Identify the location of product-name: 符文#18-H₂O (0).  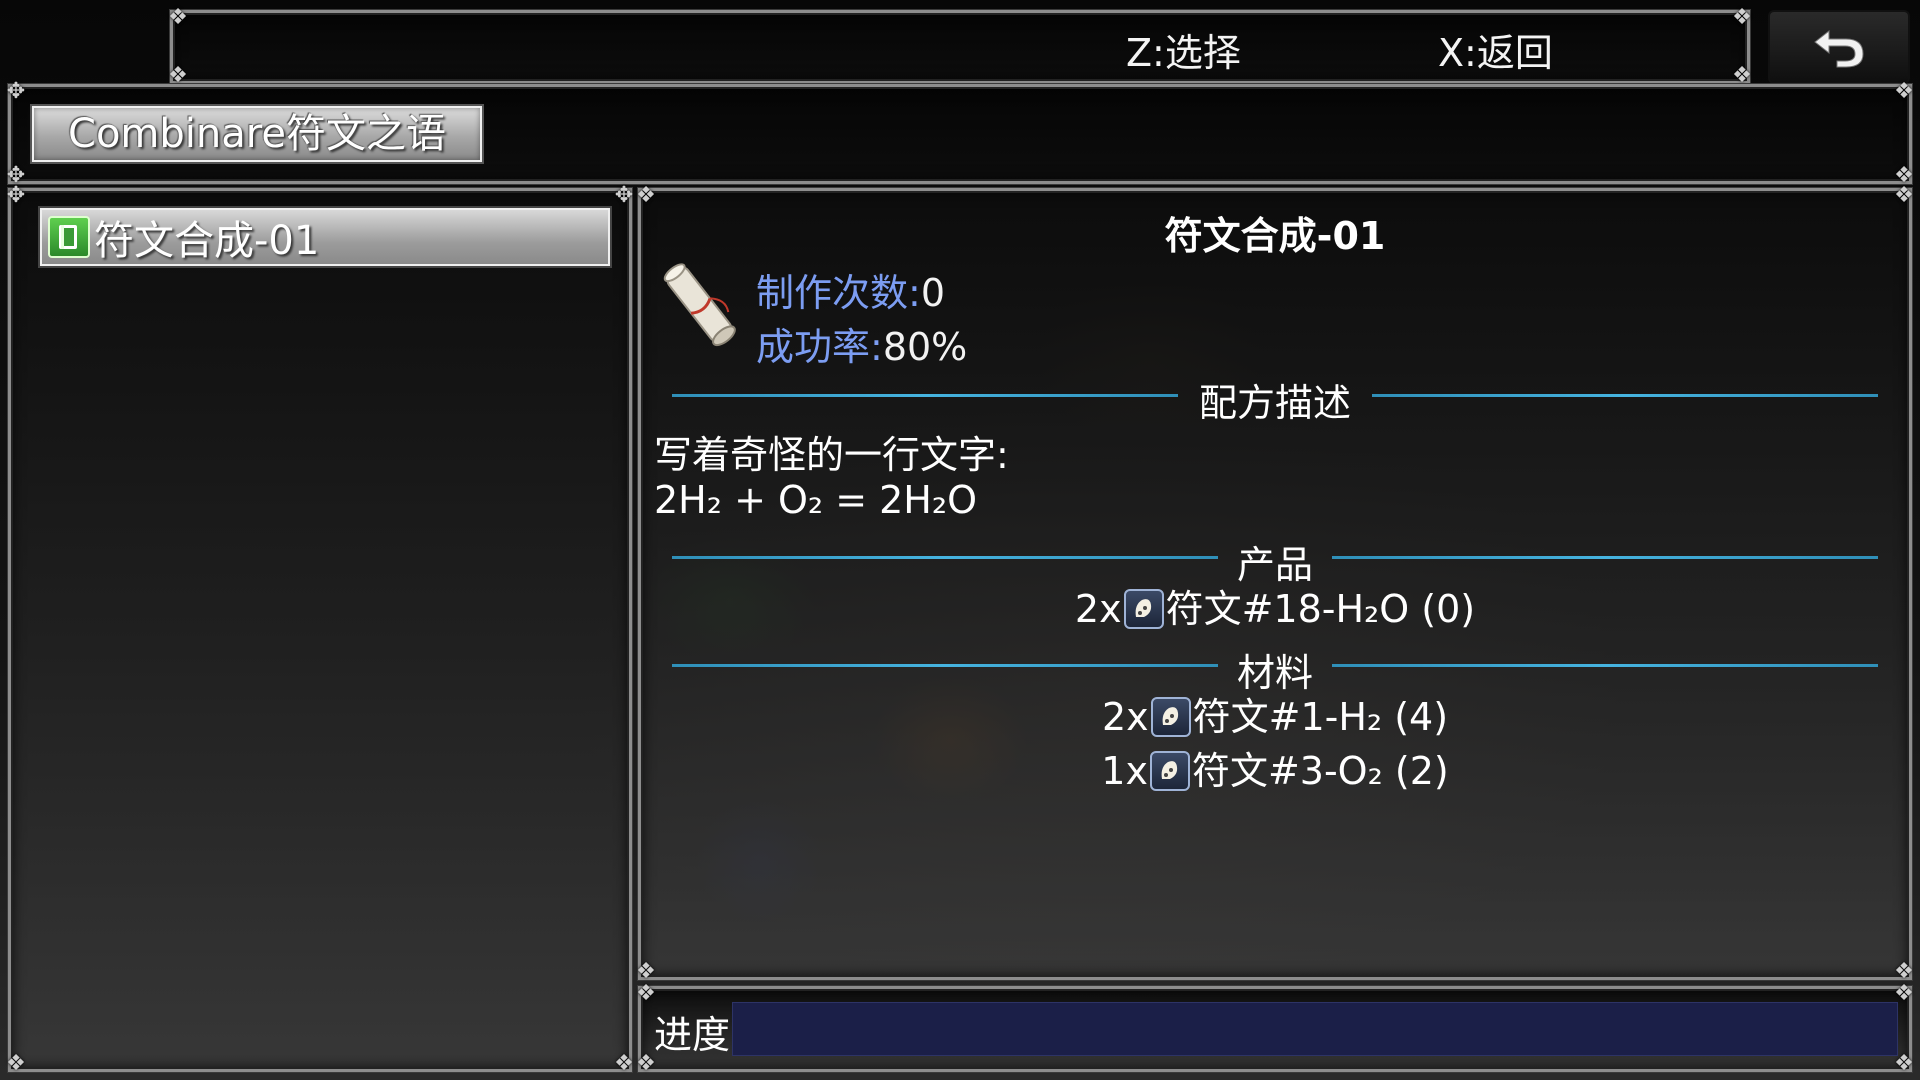
(1320, 609).